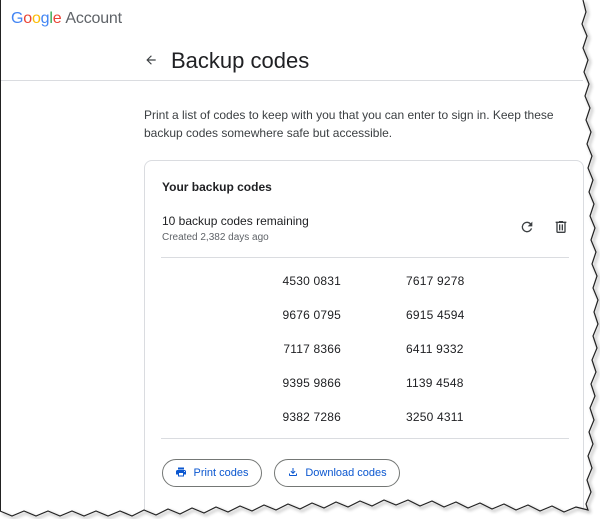 The image size is (600, 519). What do you see at coordinates (215, 237) in the screenshot?
I see `created-date: Created 2,382 days ago` at bounding box center [215, 237].